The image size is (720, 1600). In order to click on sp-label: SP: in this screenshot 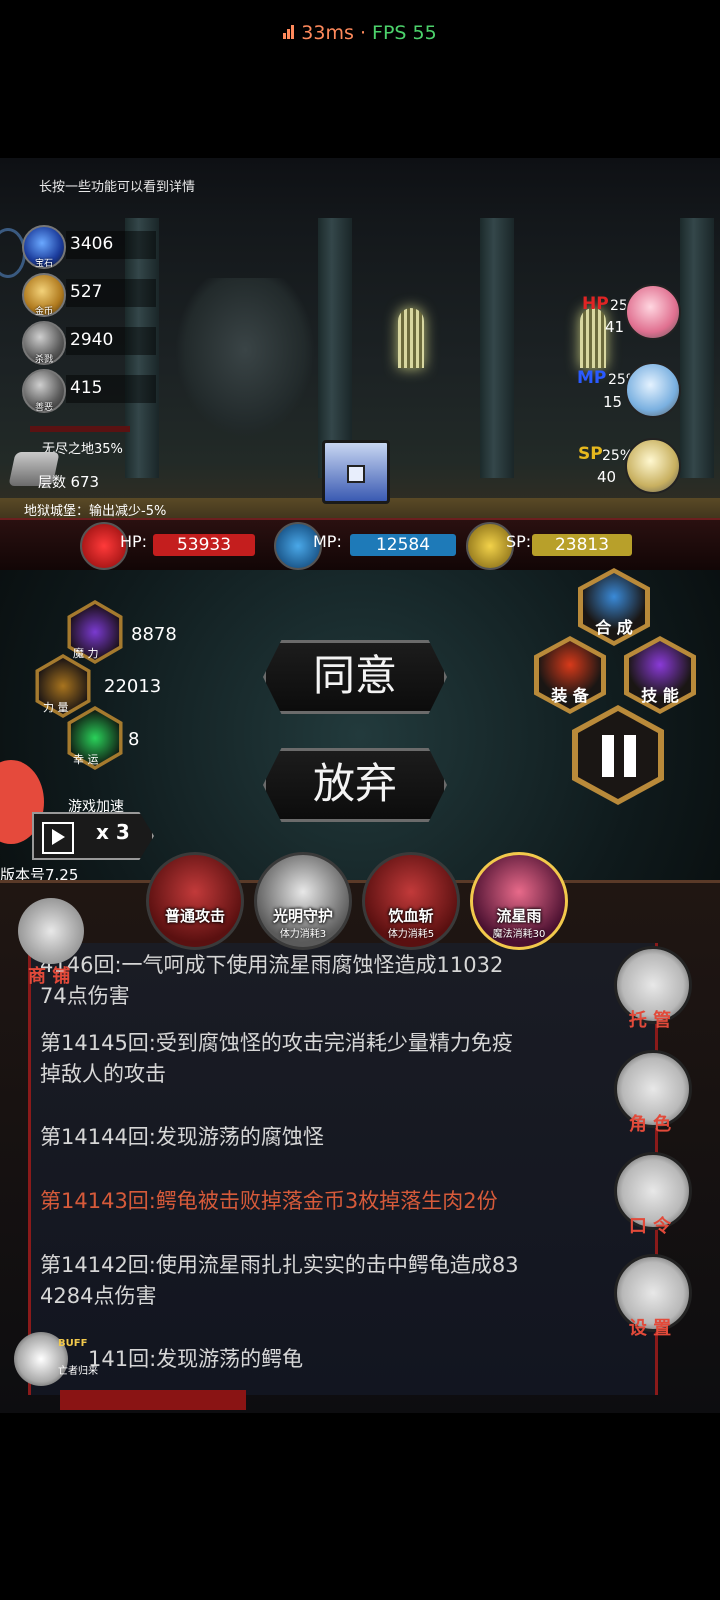, I will do `click(519, 541)`.